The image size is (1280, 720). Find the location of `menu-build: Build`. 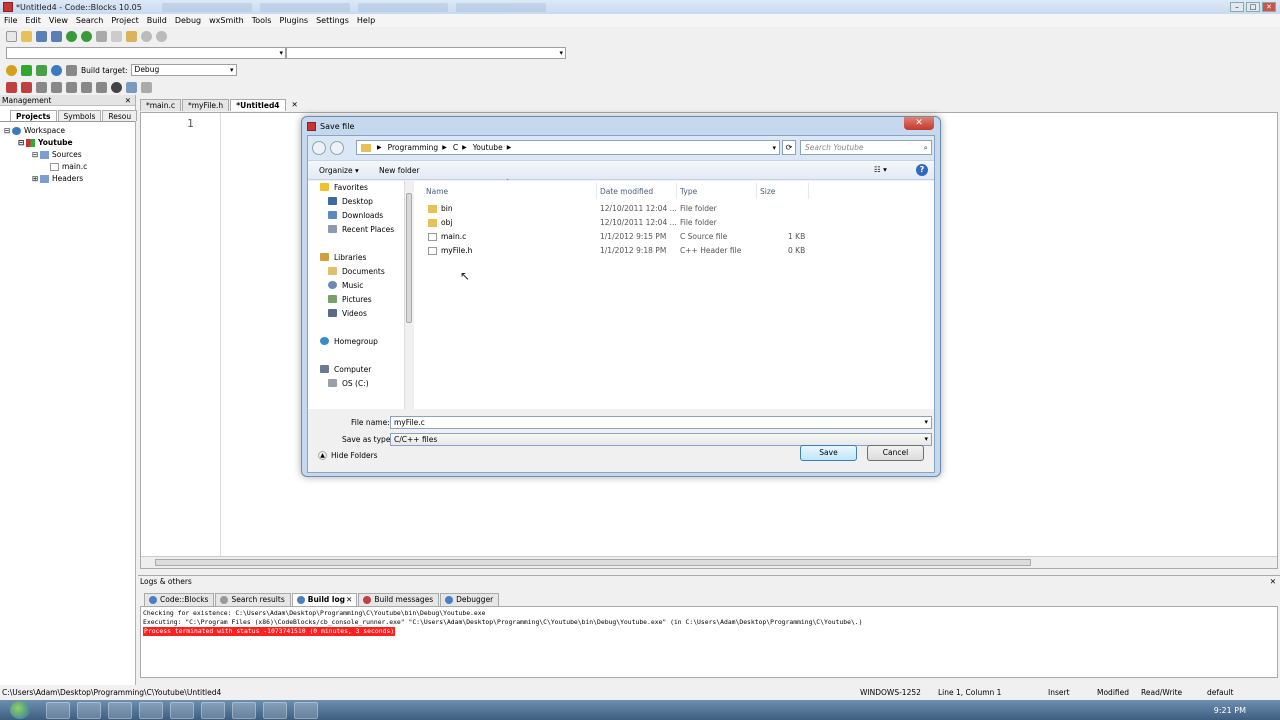

menu-build: Build is located at coordinates (157, 20).